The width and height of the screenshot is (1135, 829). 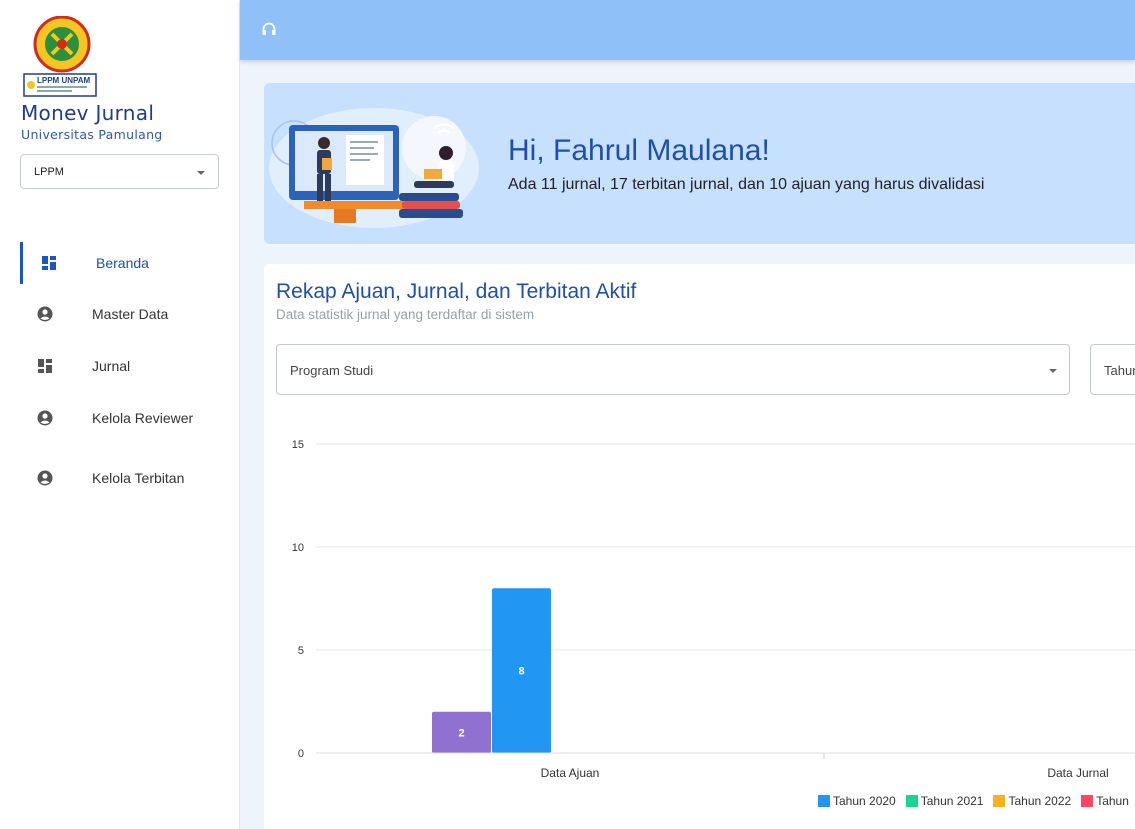 What do you see at coordinates (521, 672) in the screenshot?
I see `data-label: 8` at bounding box center [521, 672].